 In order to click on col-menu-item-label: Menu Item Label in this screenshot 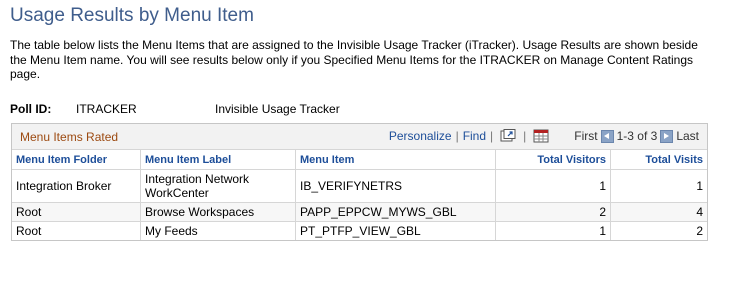, I will do `click(218, 160)`.